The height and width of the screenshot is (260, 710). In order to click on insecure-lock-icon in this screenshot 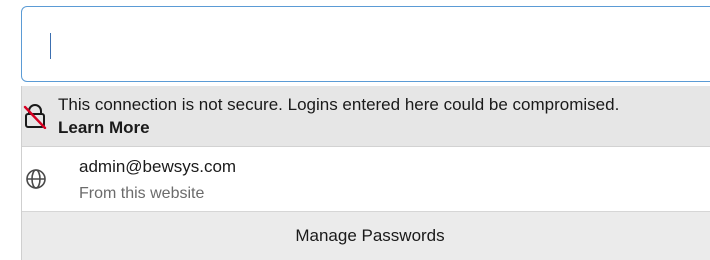, I will do `click(35, 116)`.